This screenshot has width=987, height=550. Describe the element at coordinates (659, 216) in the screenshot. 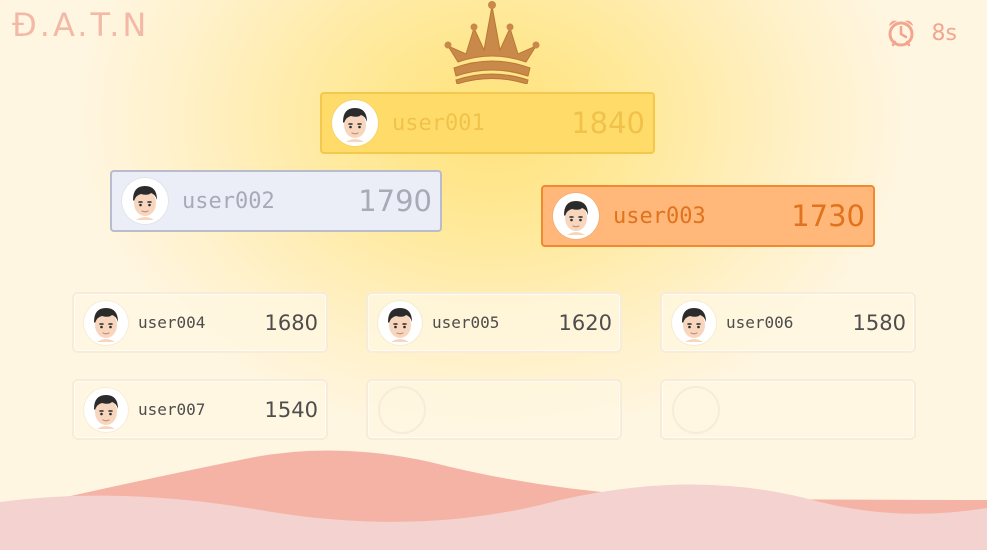

I see `player-name: user003` at that location.